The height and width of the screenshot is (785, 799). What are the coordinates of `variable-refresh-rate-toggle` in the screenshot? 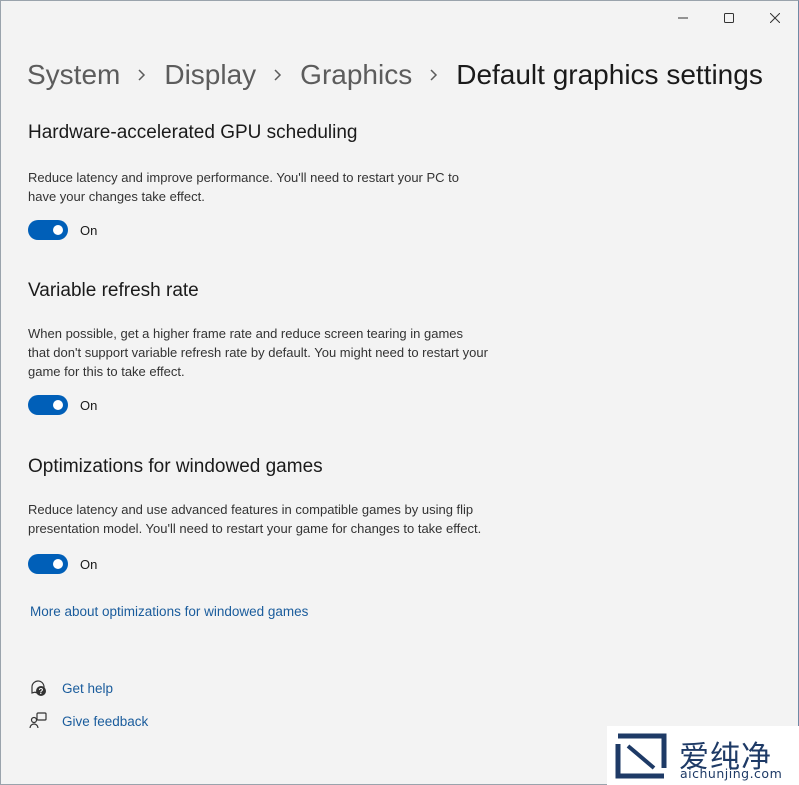 It's located at (48, 405).